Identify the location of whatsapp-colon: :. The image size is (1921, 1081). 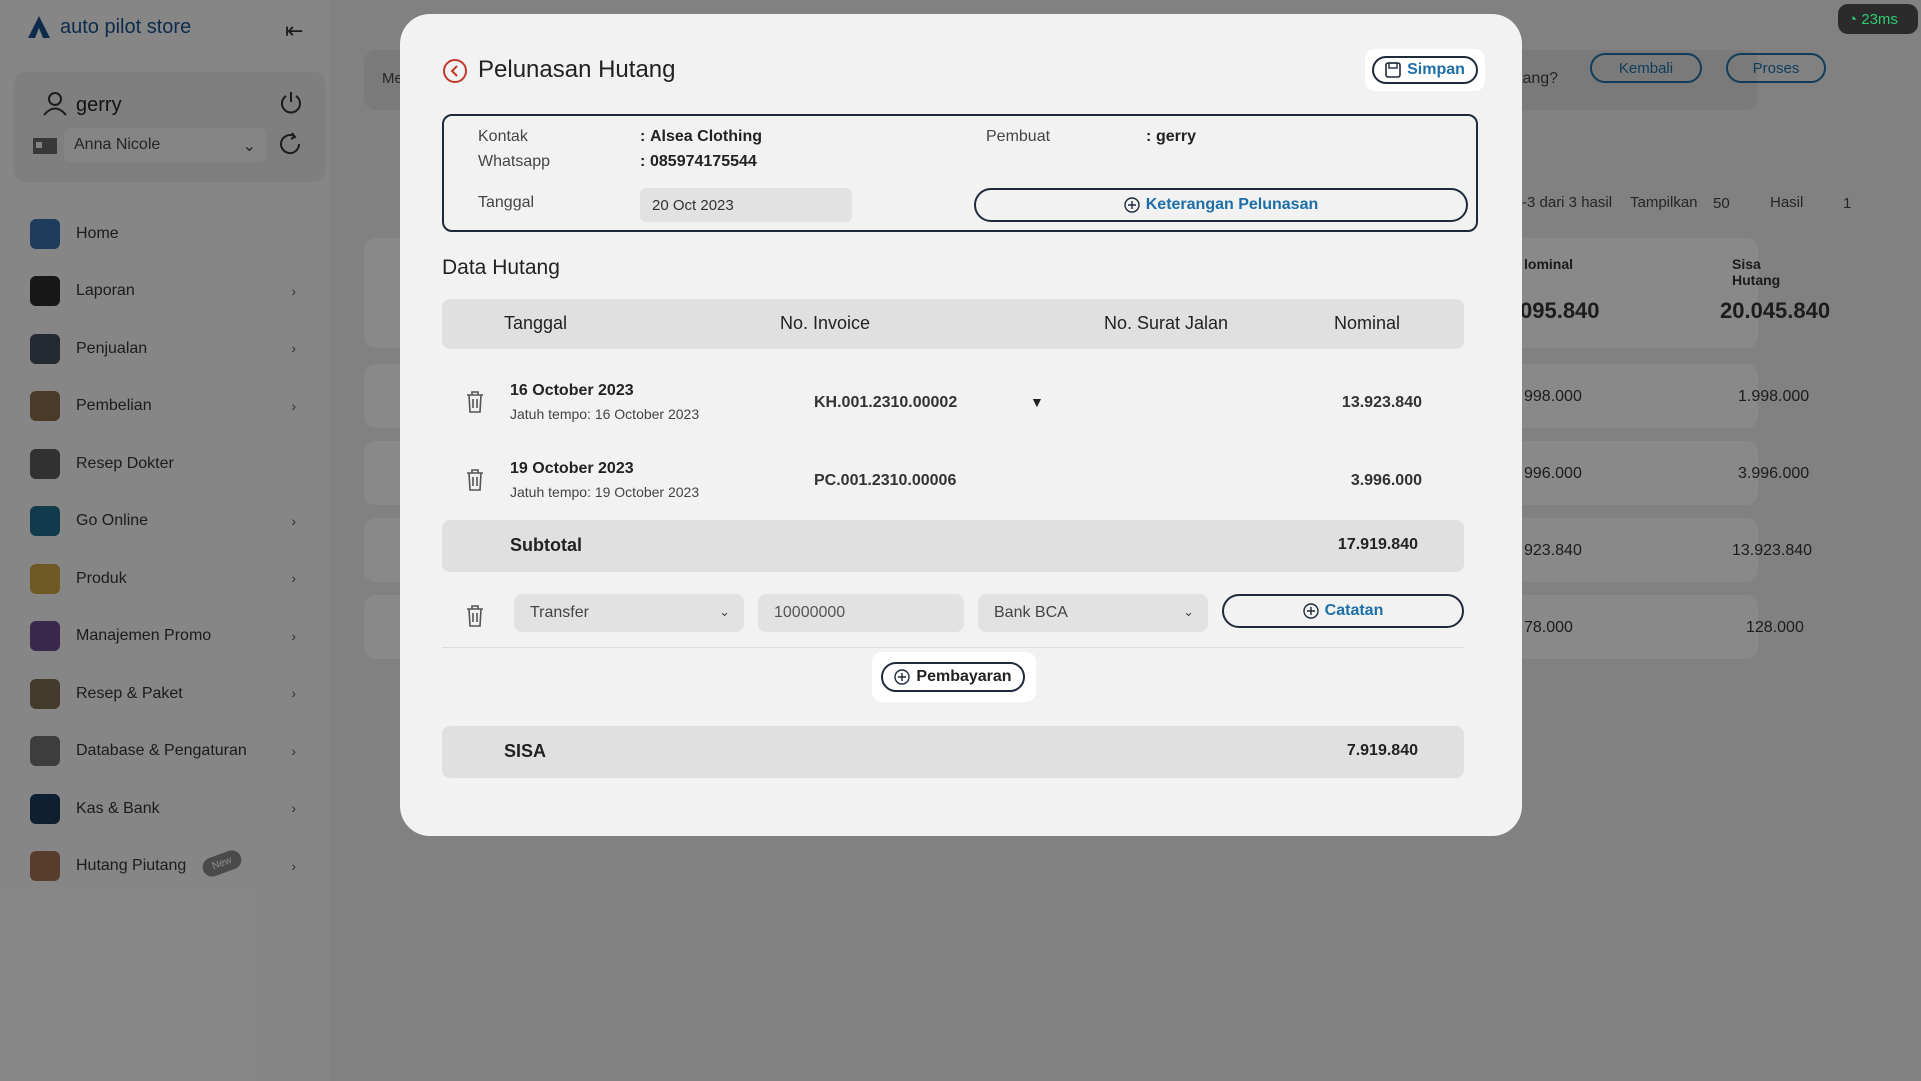
(643, 161).